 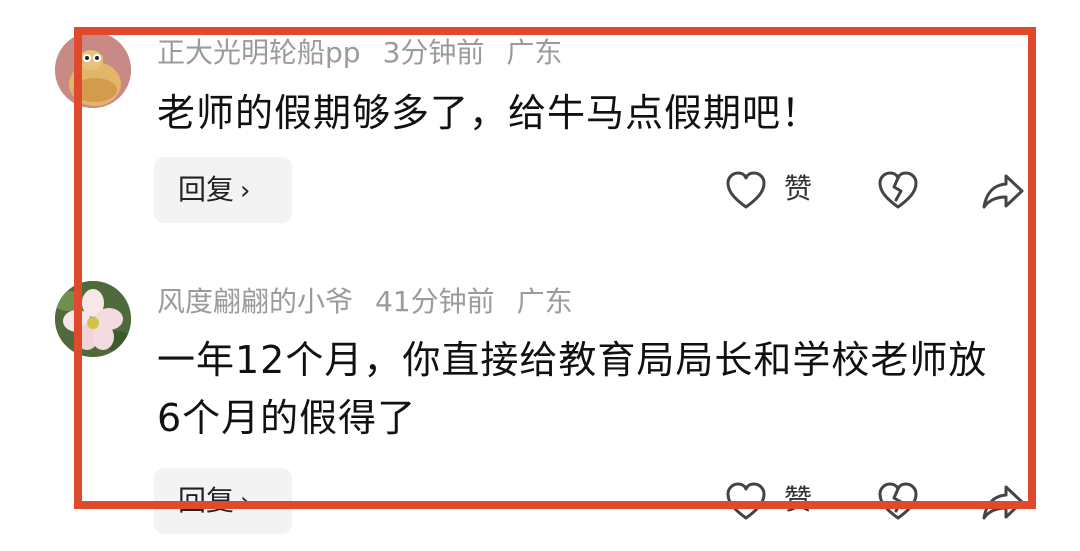 What do you see at coordinates (435, 301) in the screenshot?
I see `comment-time: 41分钟前` at bounding box center [435, 301].